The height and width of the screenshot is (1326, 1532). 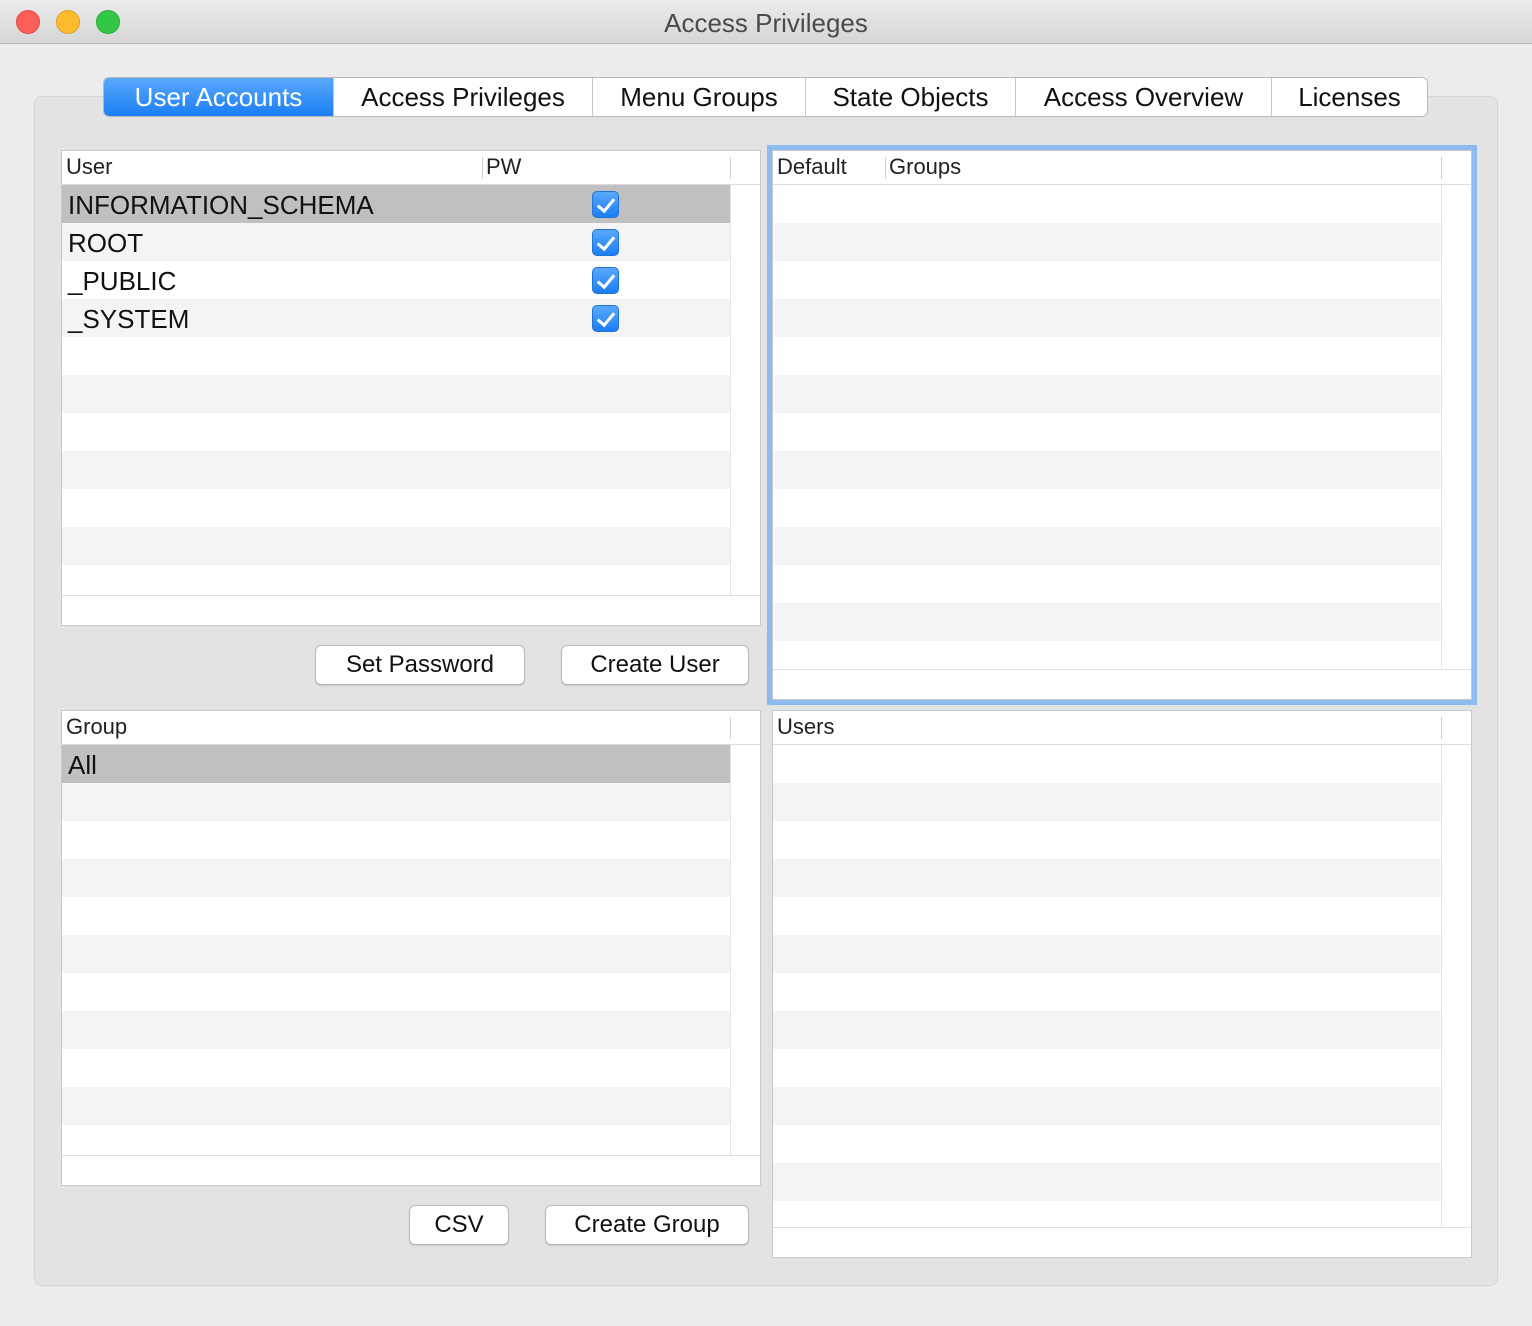 I want to click on csv-button: CSV, so click(x=459, y=1225).